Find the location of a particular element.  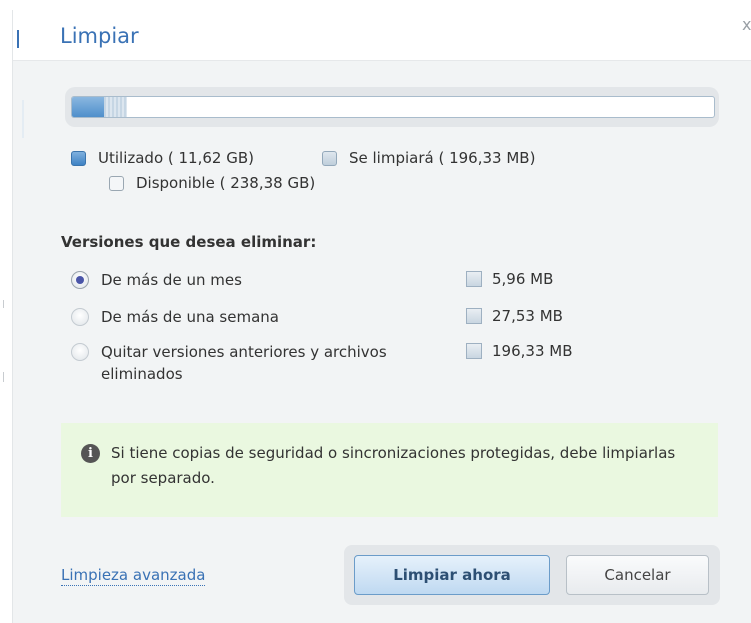

versions-label: Versiones que desea eliminar: is located at coordinates (189, 242).